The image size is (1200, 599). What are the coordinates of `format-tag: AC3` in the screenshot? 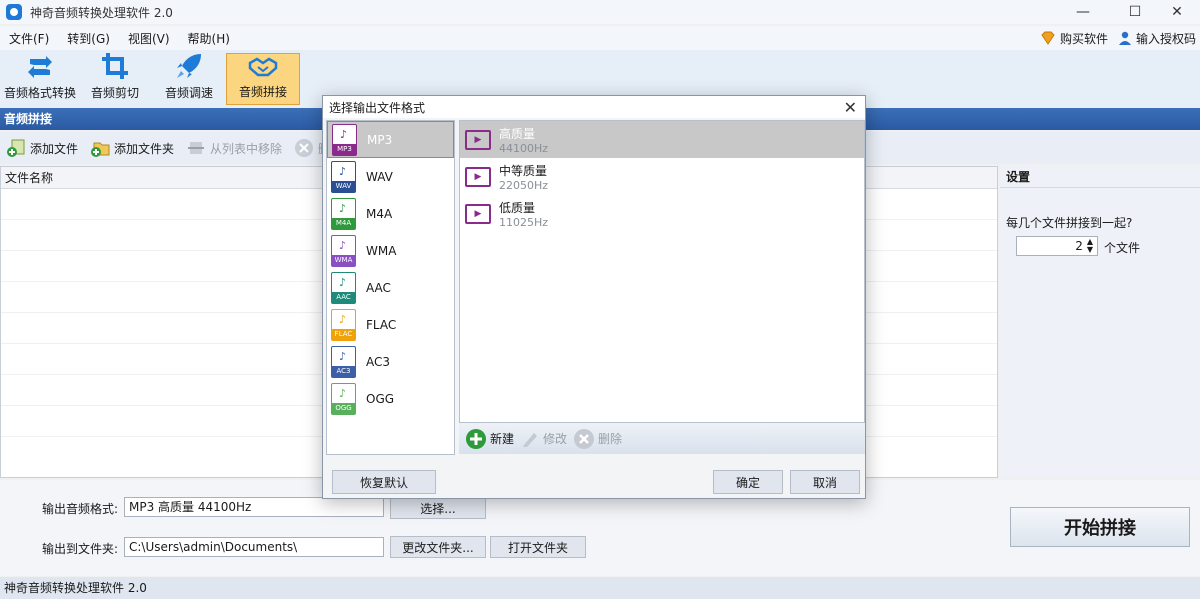 It's located at (343, 371).